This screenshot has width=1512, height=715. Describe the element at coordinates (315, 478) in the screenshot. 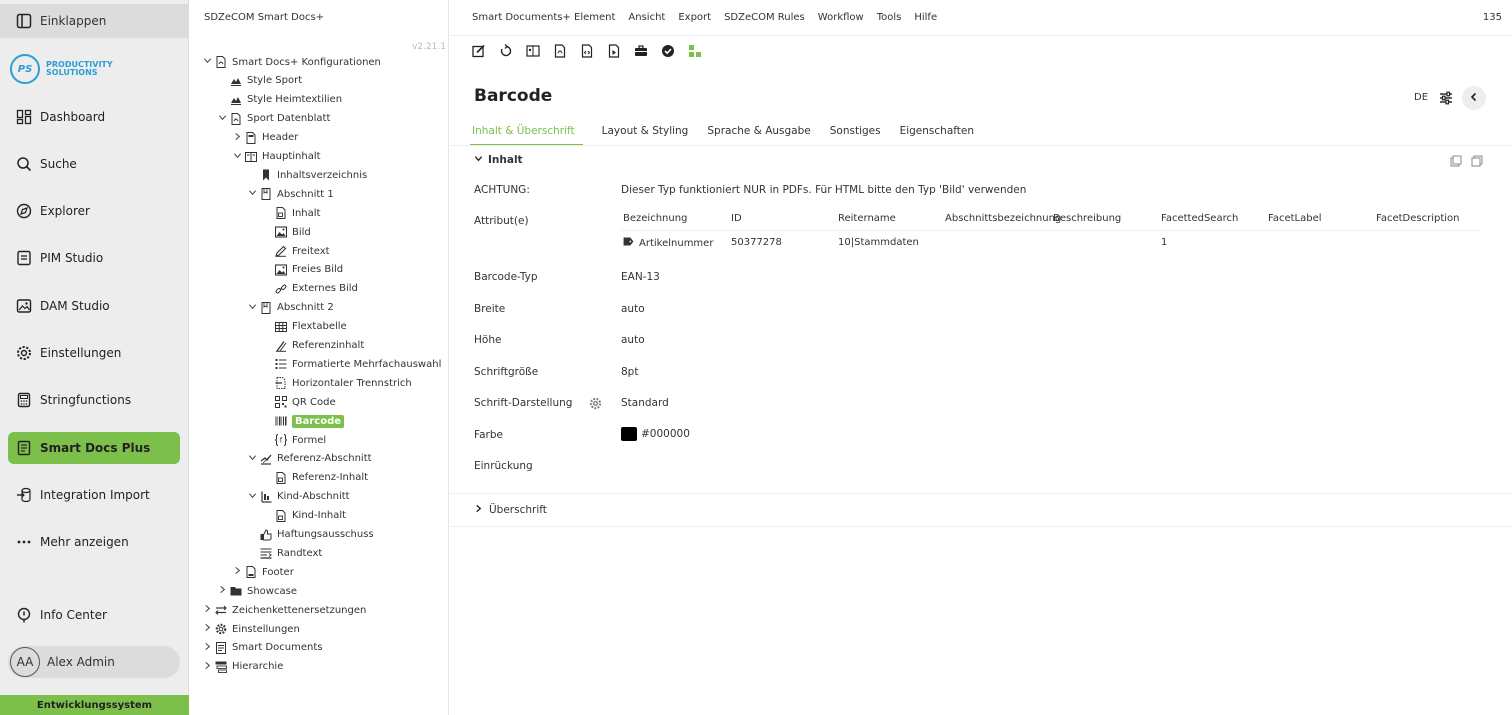

I see `tree-node: Referenz-Inhalt` at that location.